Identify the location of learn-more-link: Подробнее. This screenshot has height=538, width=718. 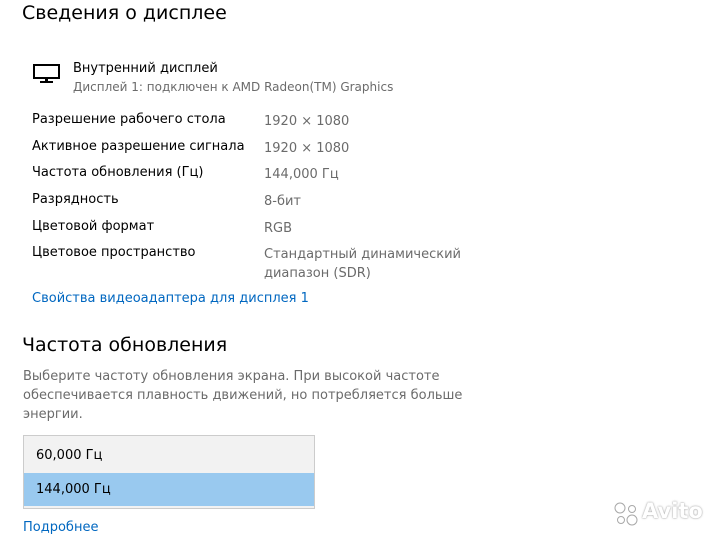
(60, 527).